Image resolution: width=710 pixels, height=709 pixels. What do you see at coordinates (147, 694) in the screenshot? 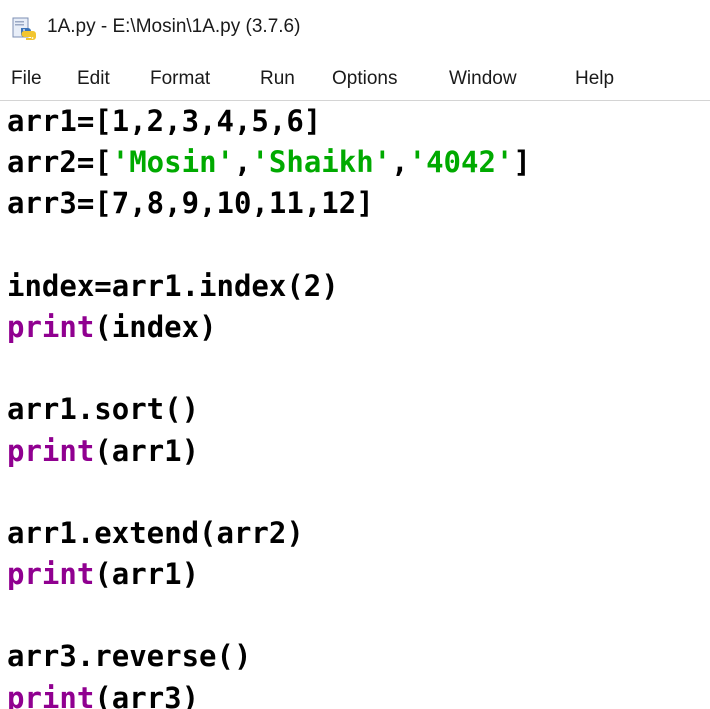
I see `code-token: (arr3)` at bounding box center [147, 694].